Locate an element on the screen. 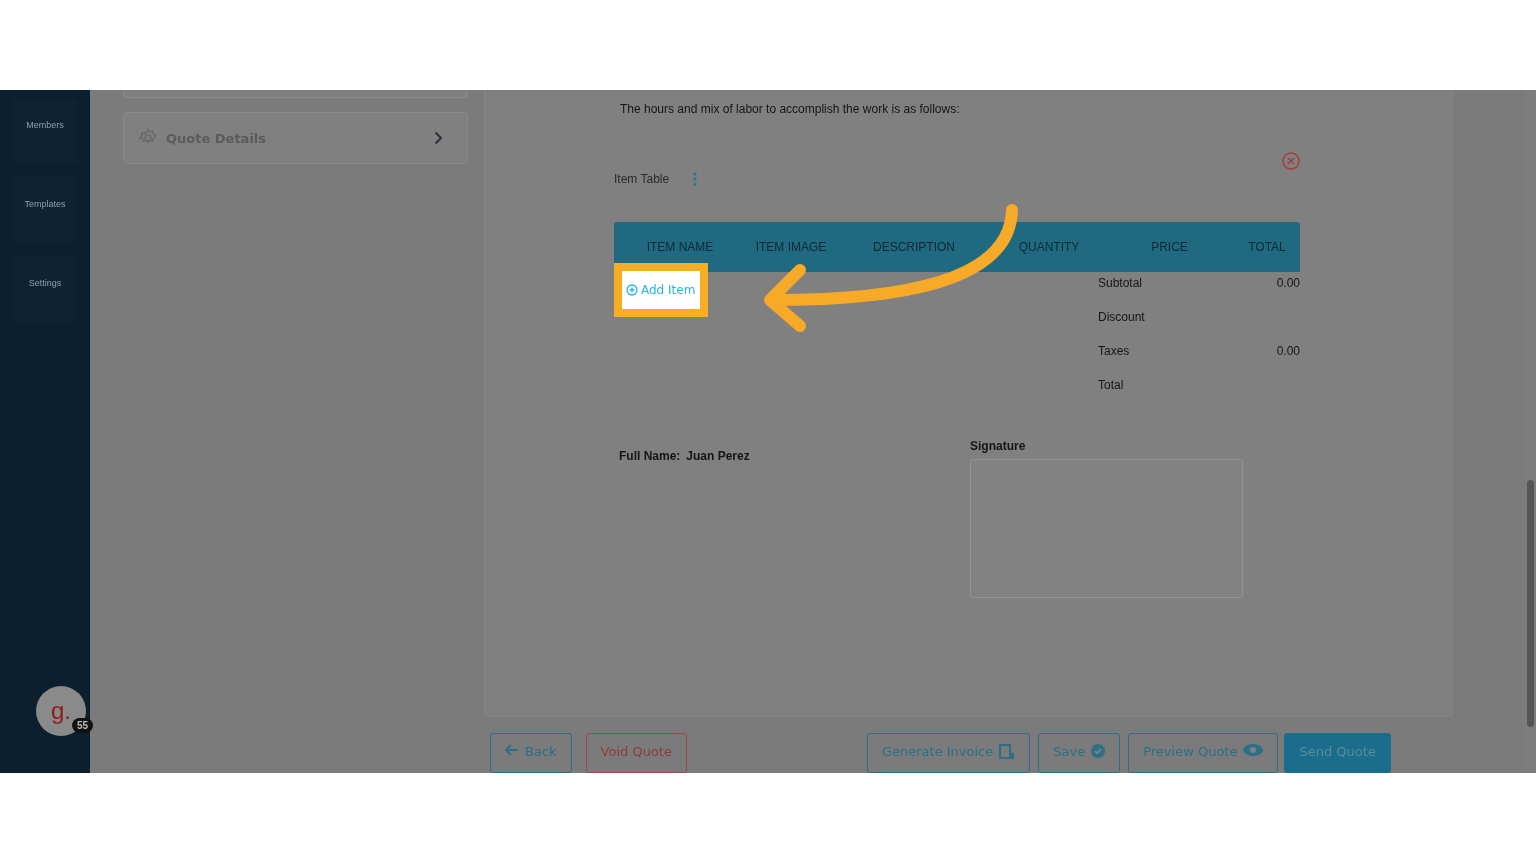 Image resolution: width=1536 pixels, height=864 pixels. column-header: DESCRIPTION is located at coordinates (914, 247).